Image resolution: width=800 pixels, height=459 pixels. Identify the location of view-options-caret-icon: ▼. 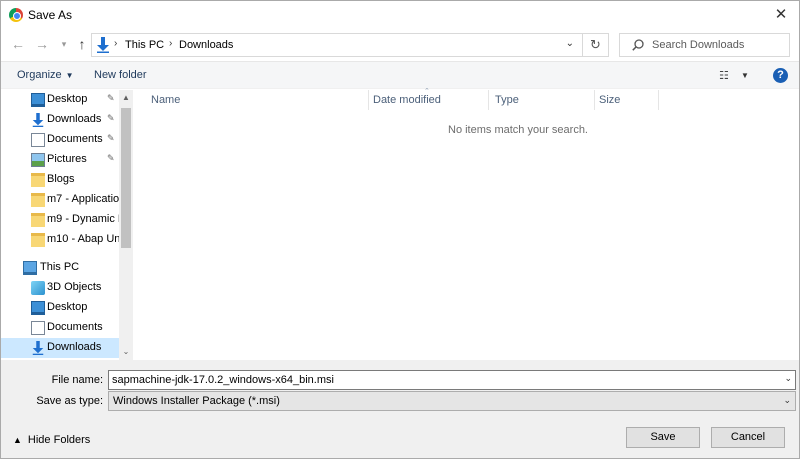
(745, 75).